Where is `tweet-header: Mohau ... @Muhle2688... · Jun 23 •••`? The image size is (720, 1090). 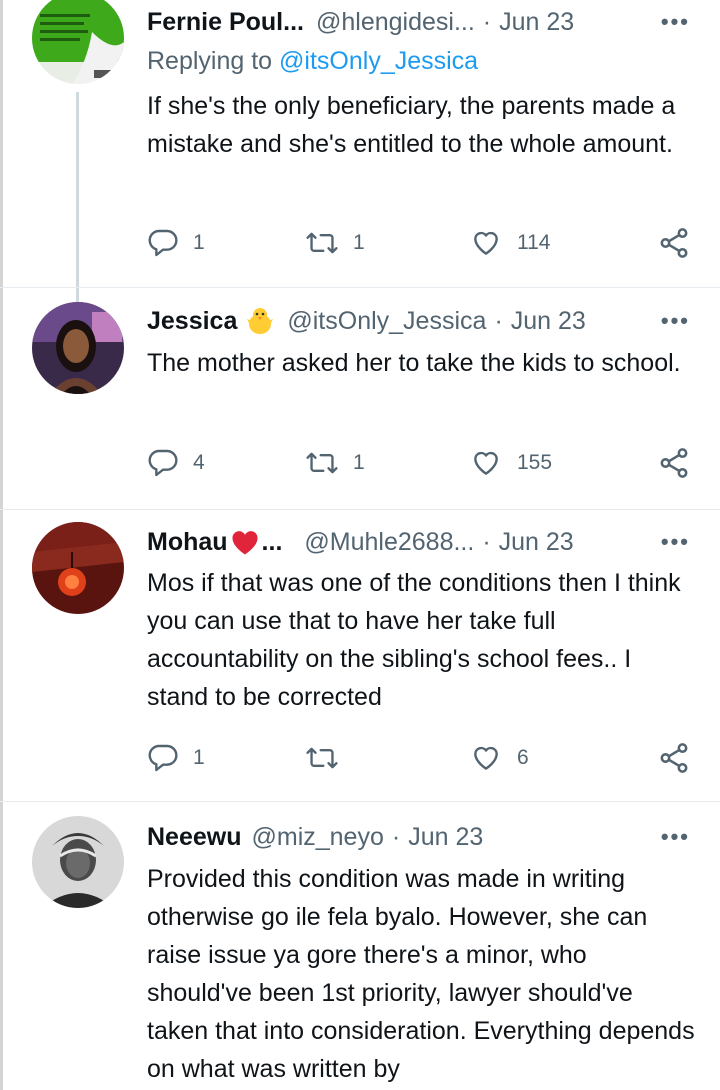 tweet-header: Mohau ... @Muhle2688... · Jun 23 ••• is located at coordinates (418, 542).